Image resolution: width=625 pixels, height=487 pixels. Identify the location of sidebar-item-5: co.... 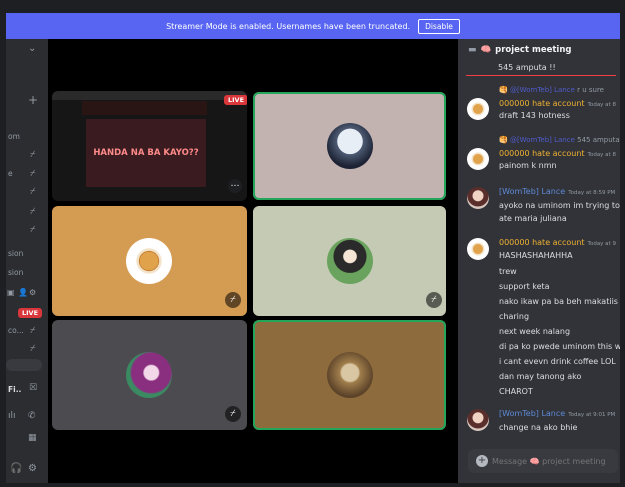
(16, 330).